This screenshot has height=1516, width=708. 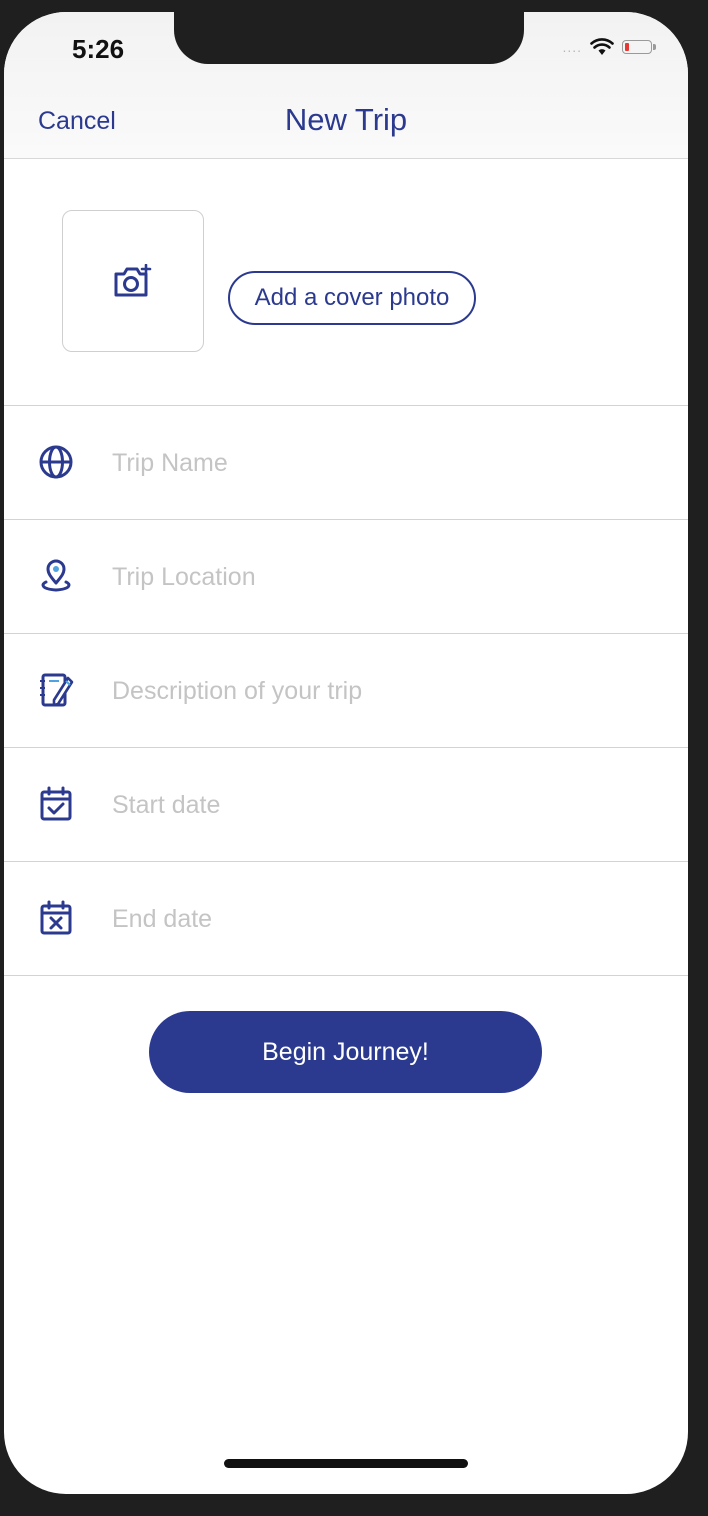 What do you see at coordinates (345, 1052) in the screenshot?
I see `begin-journey-button: Begin Journey!` at bounding box center [345, 1052].